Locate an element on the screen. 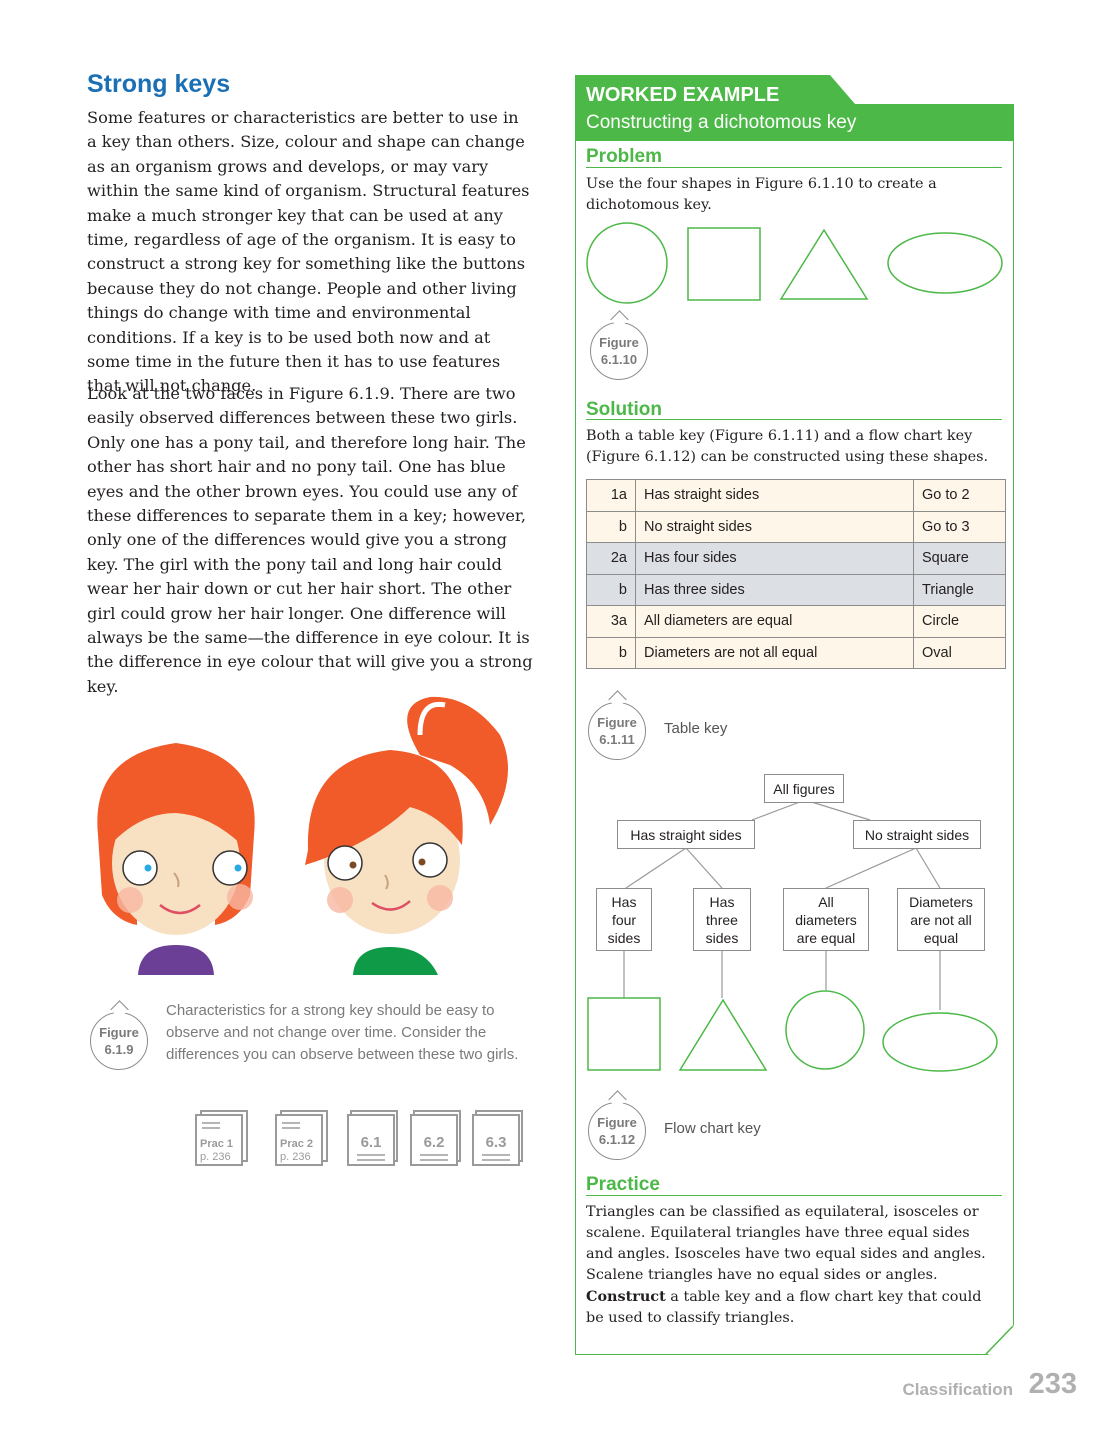 The height and width of the screenshot is (1433, 1100). girl-short-hair is located at coordinates (176, 859).